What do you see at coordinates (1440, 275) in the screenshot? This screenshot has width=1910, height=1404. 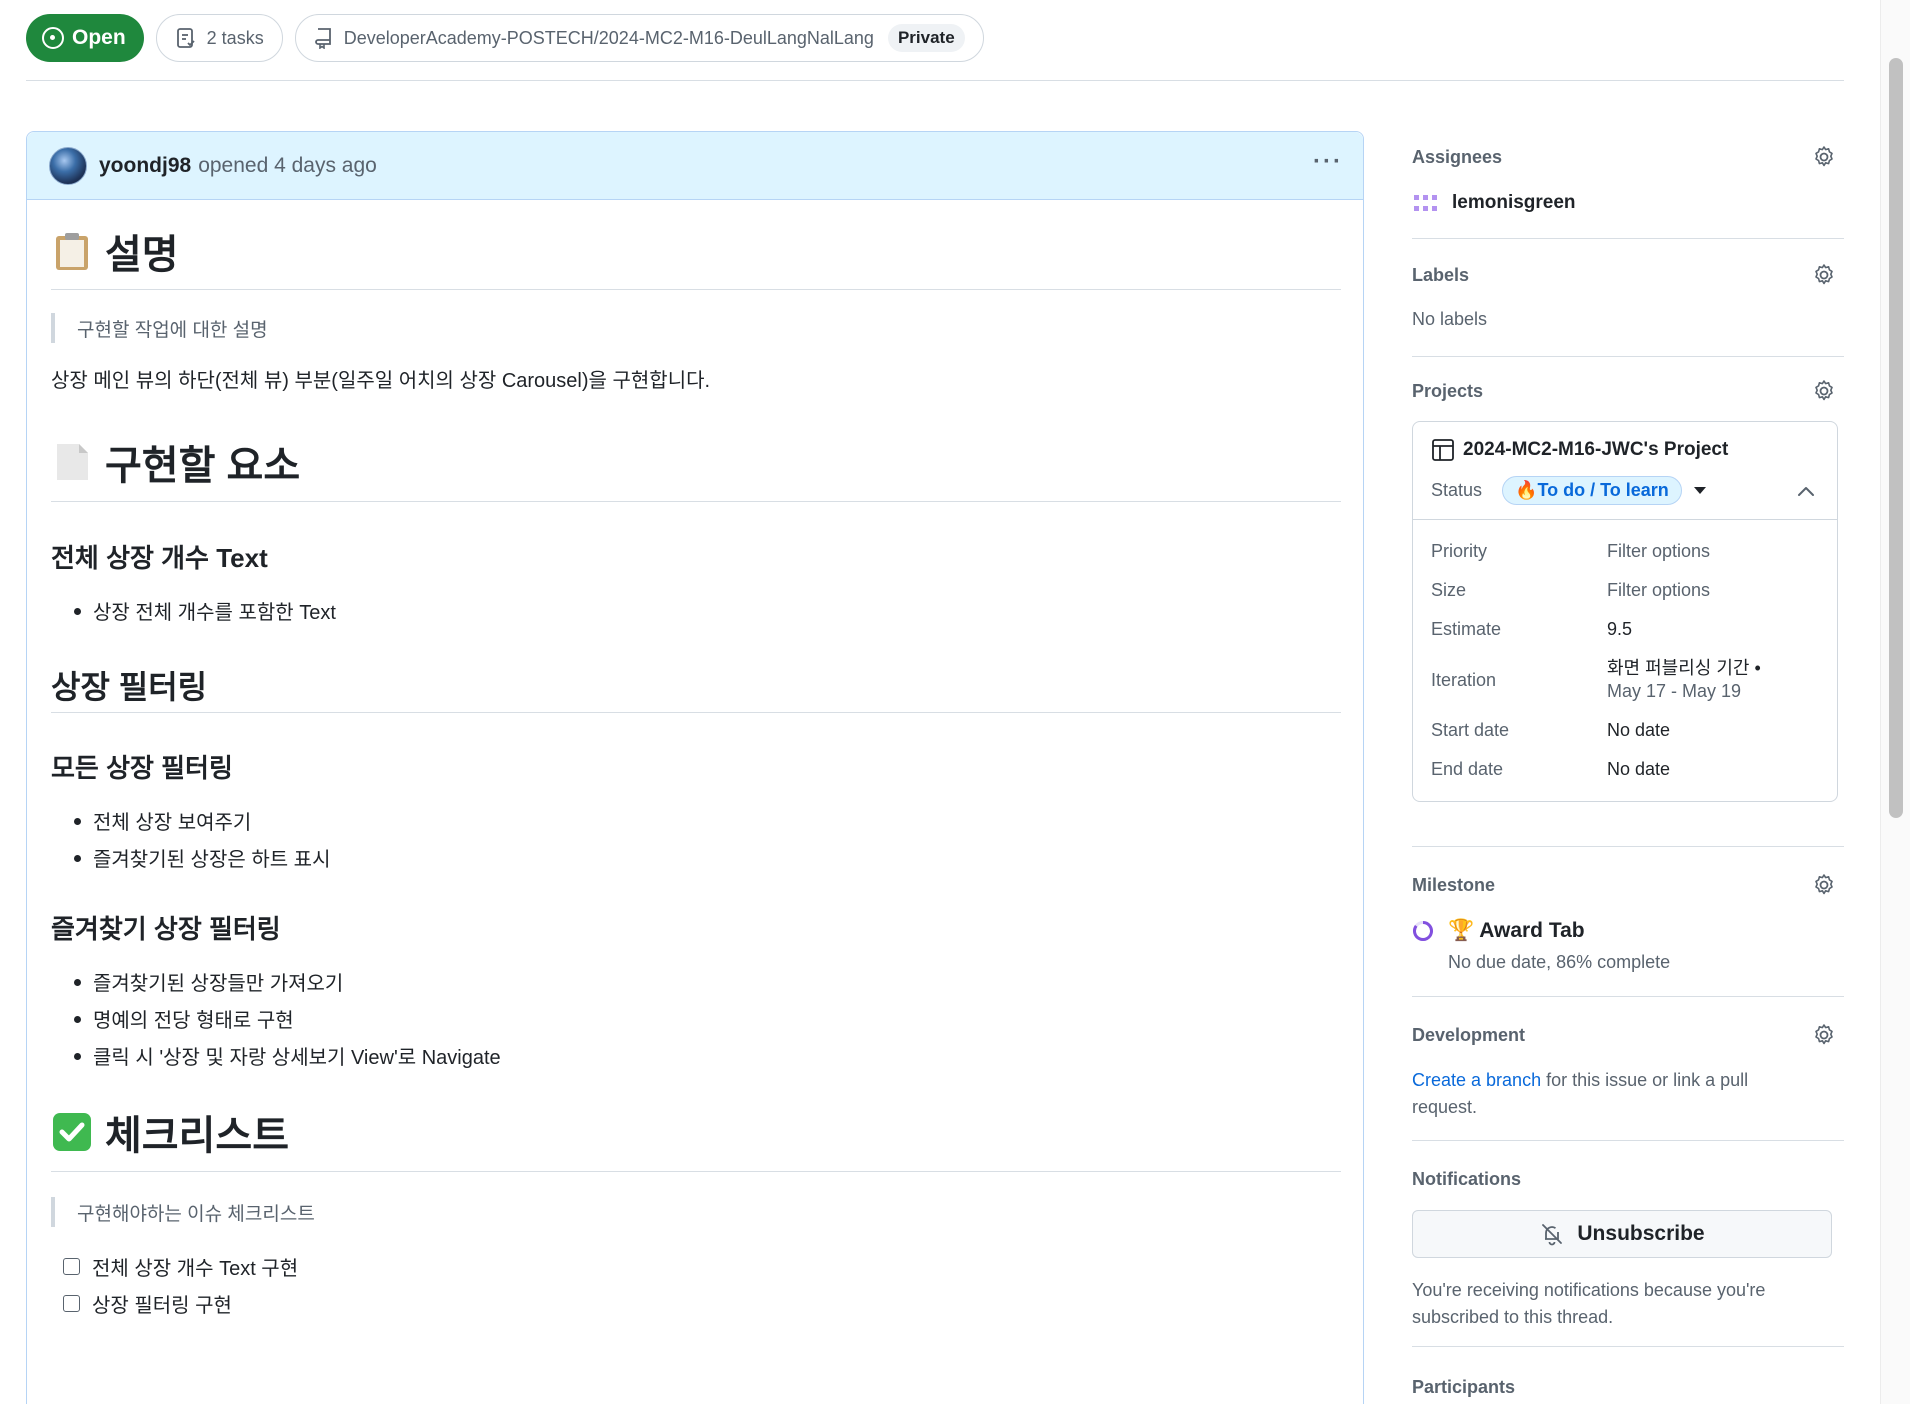 I see `labels-title: Labels` at bounding box center [1440, 275].